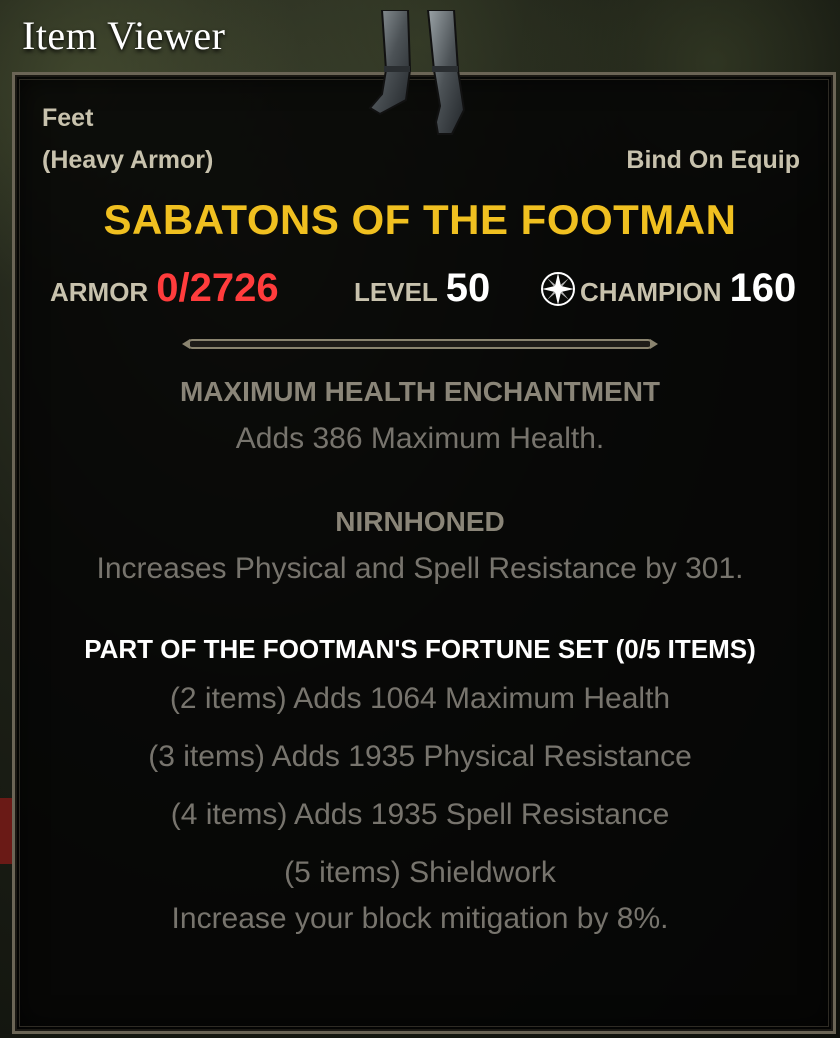  What do you see at coordinates (468, 288) in the screenshot?
I see `level-value: 50` at bounding box center [468, 288].